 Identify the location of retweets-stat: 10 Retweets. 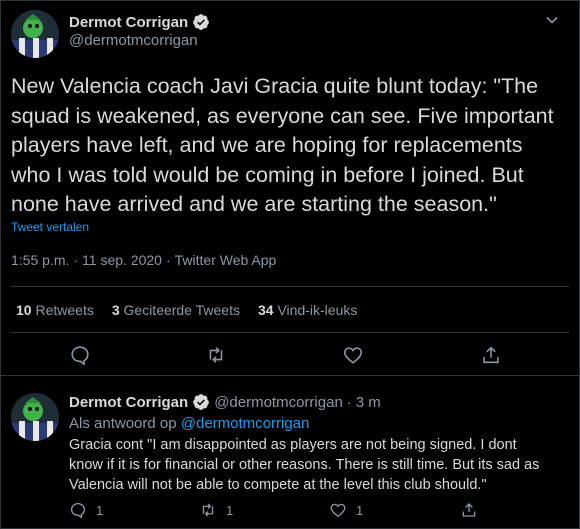
(55, 310).